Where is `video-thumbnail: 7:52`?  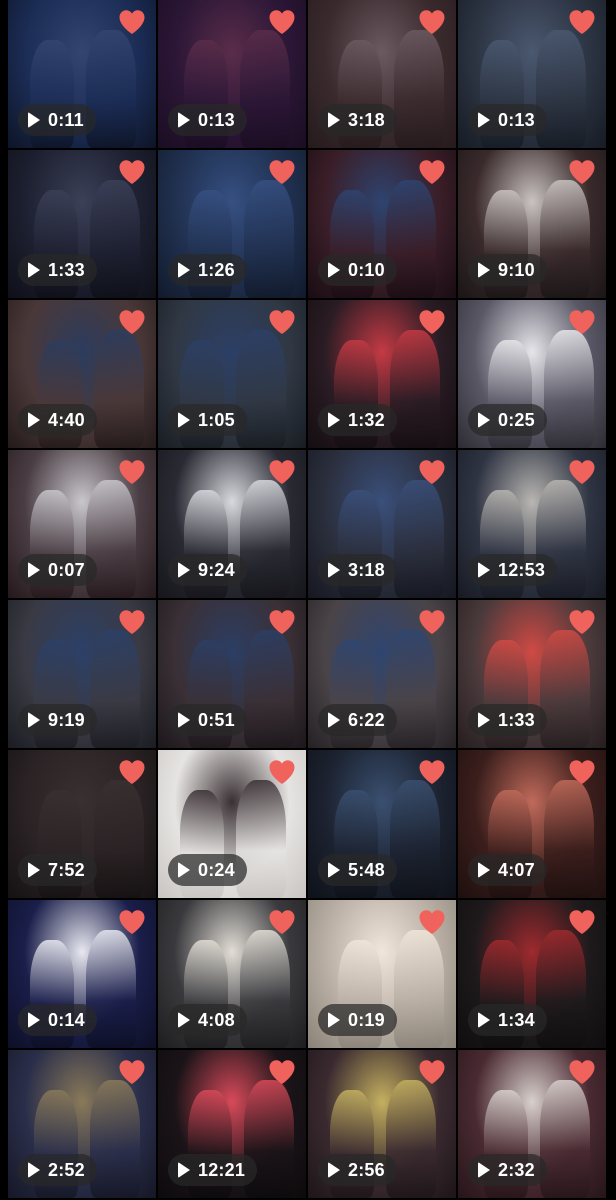
video-thumbnail: 7:52 is located at coordinates (82, 824).